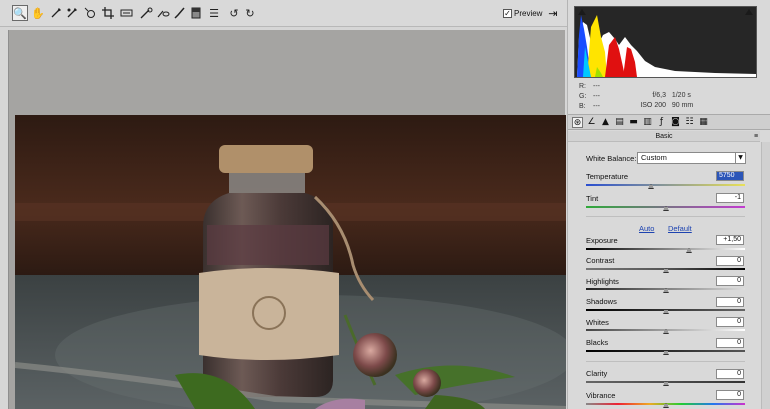  I want to click on temperature-thumb, so click(651, 186).